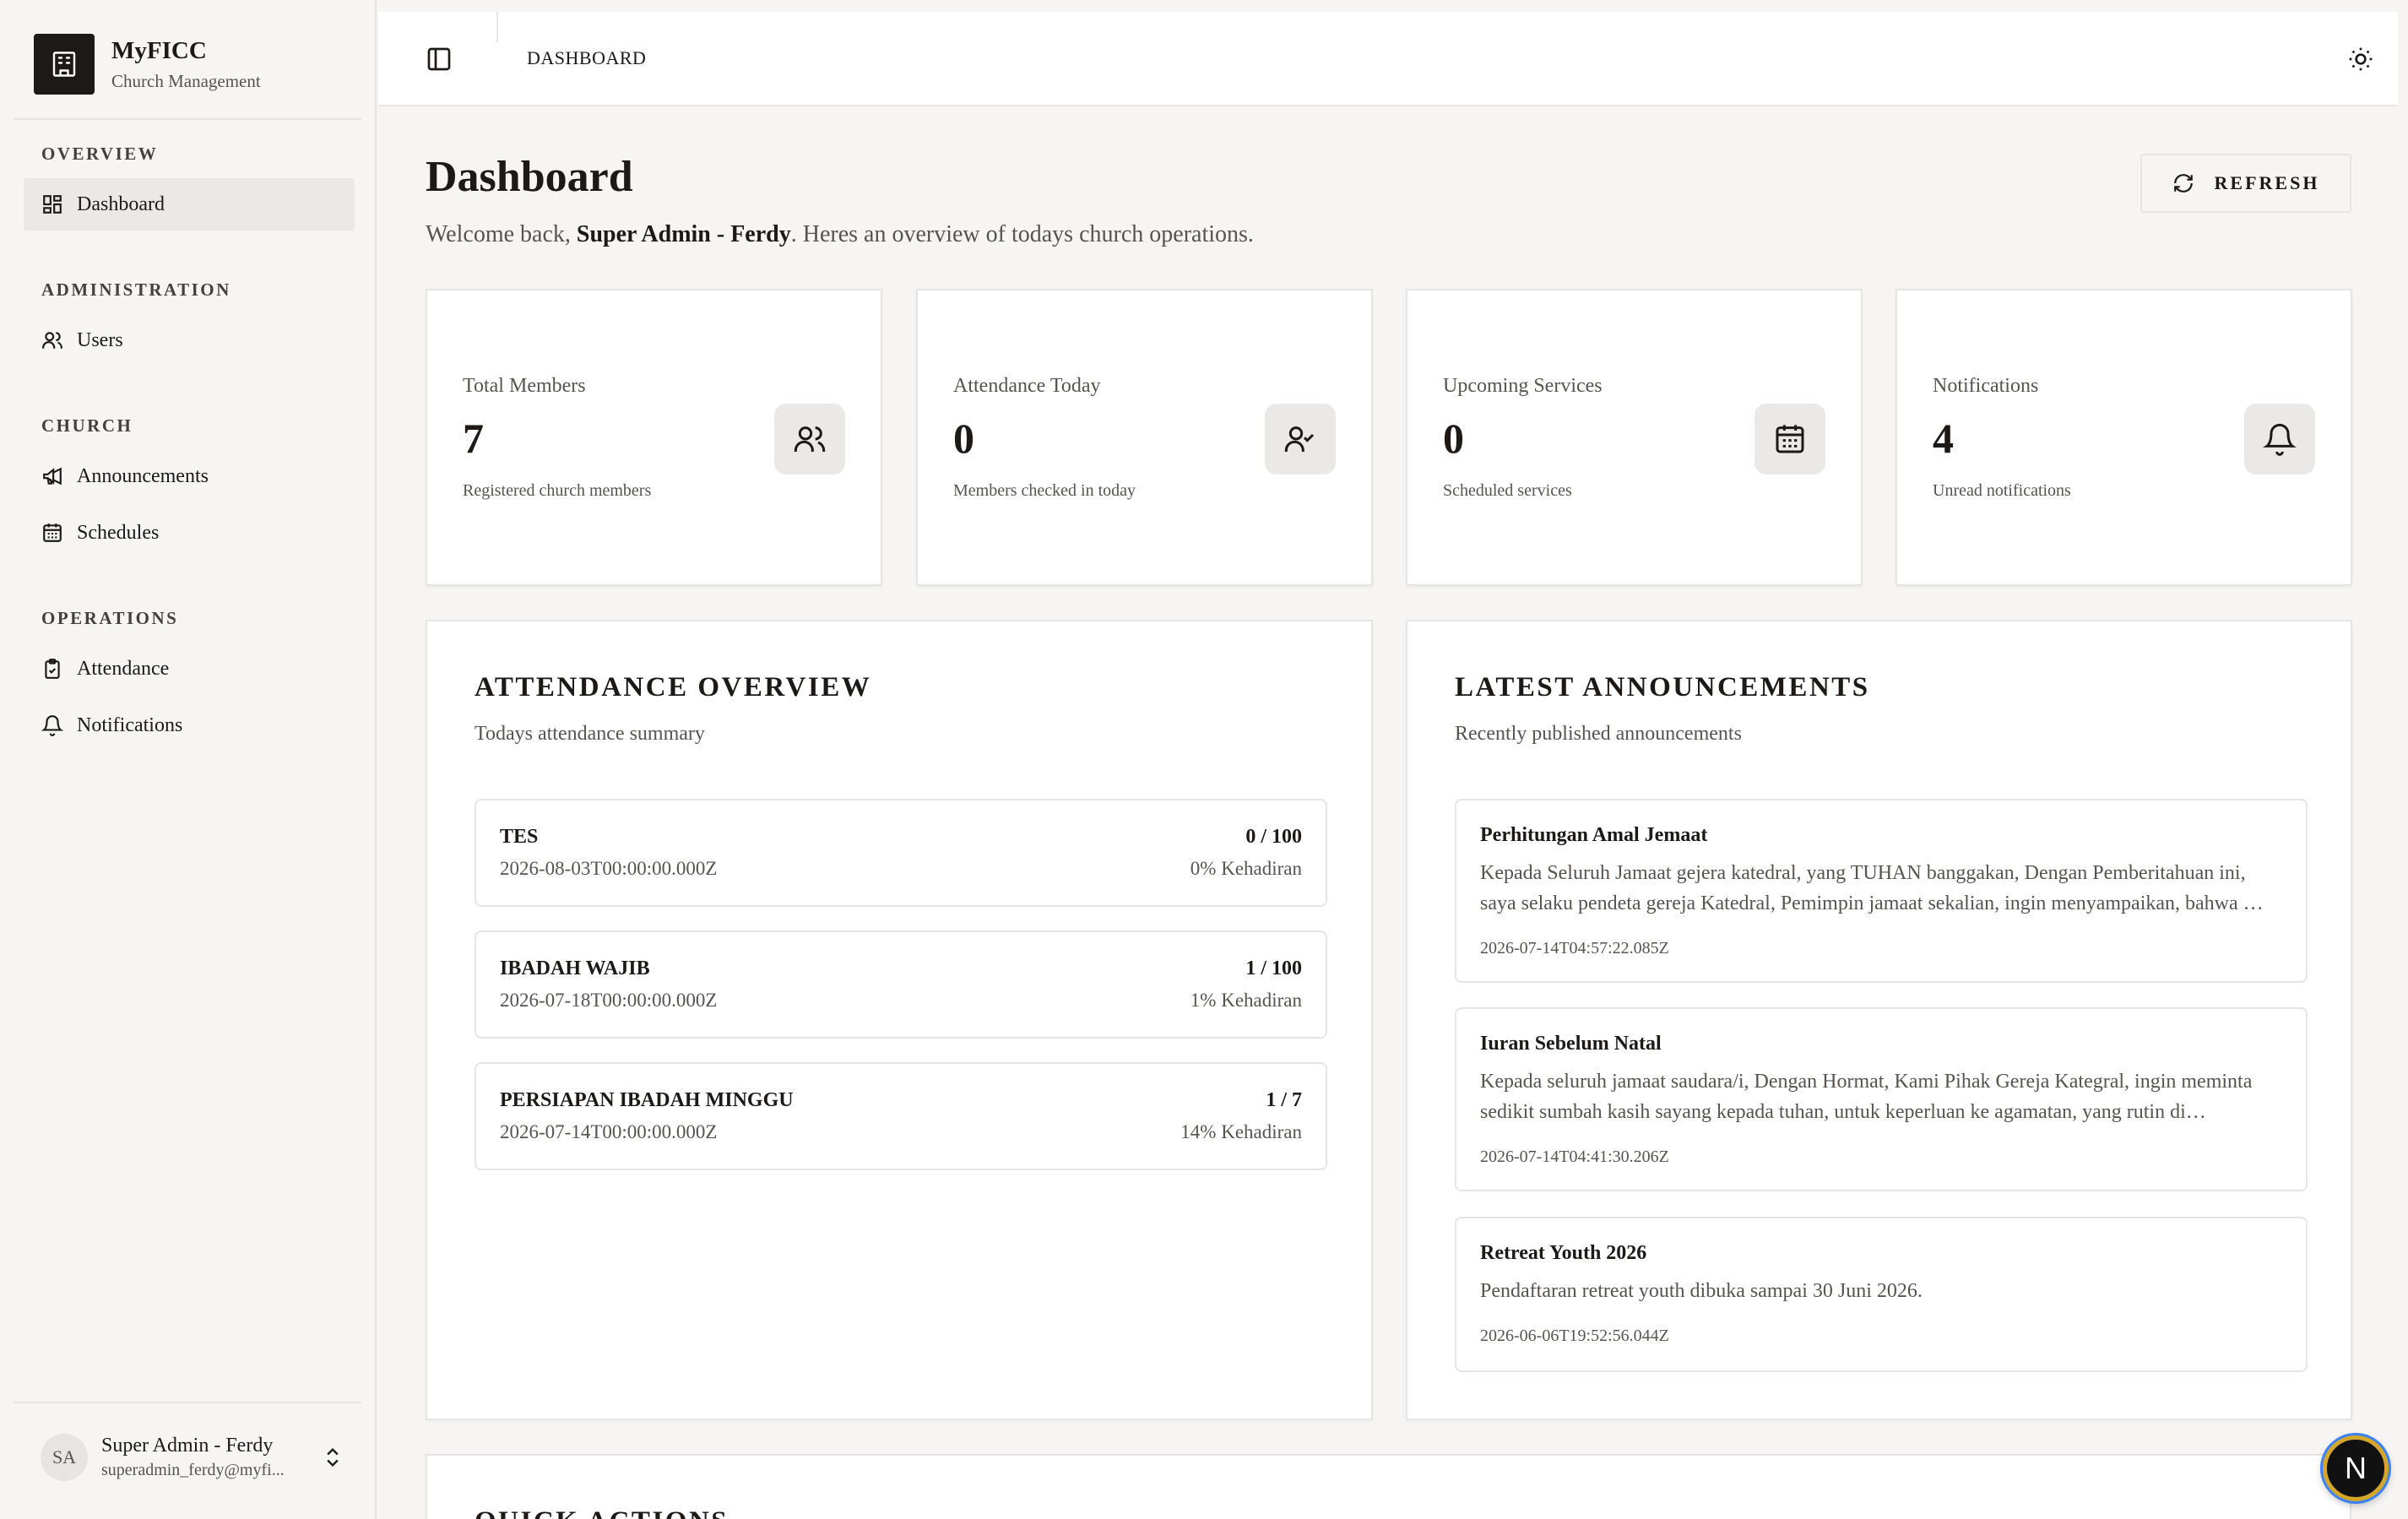  I want to click on sidebar-item-label: Notifications, so click(130, 725).